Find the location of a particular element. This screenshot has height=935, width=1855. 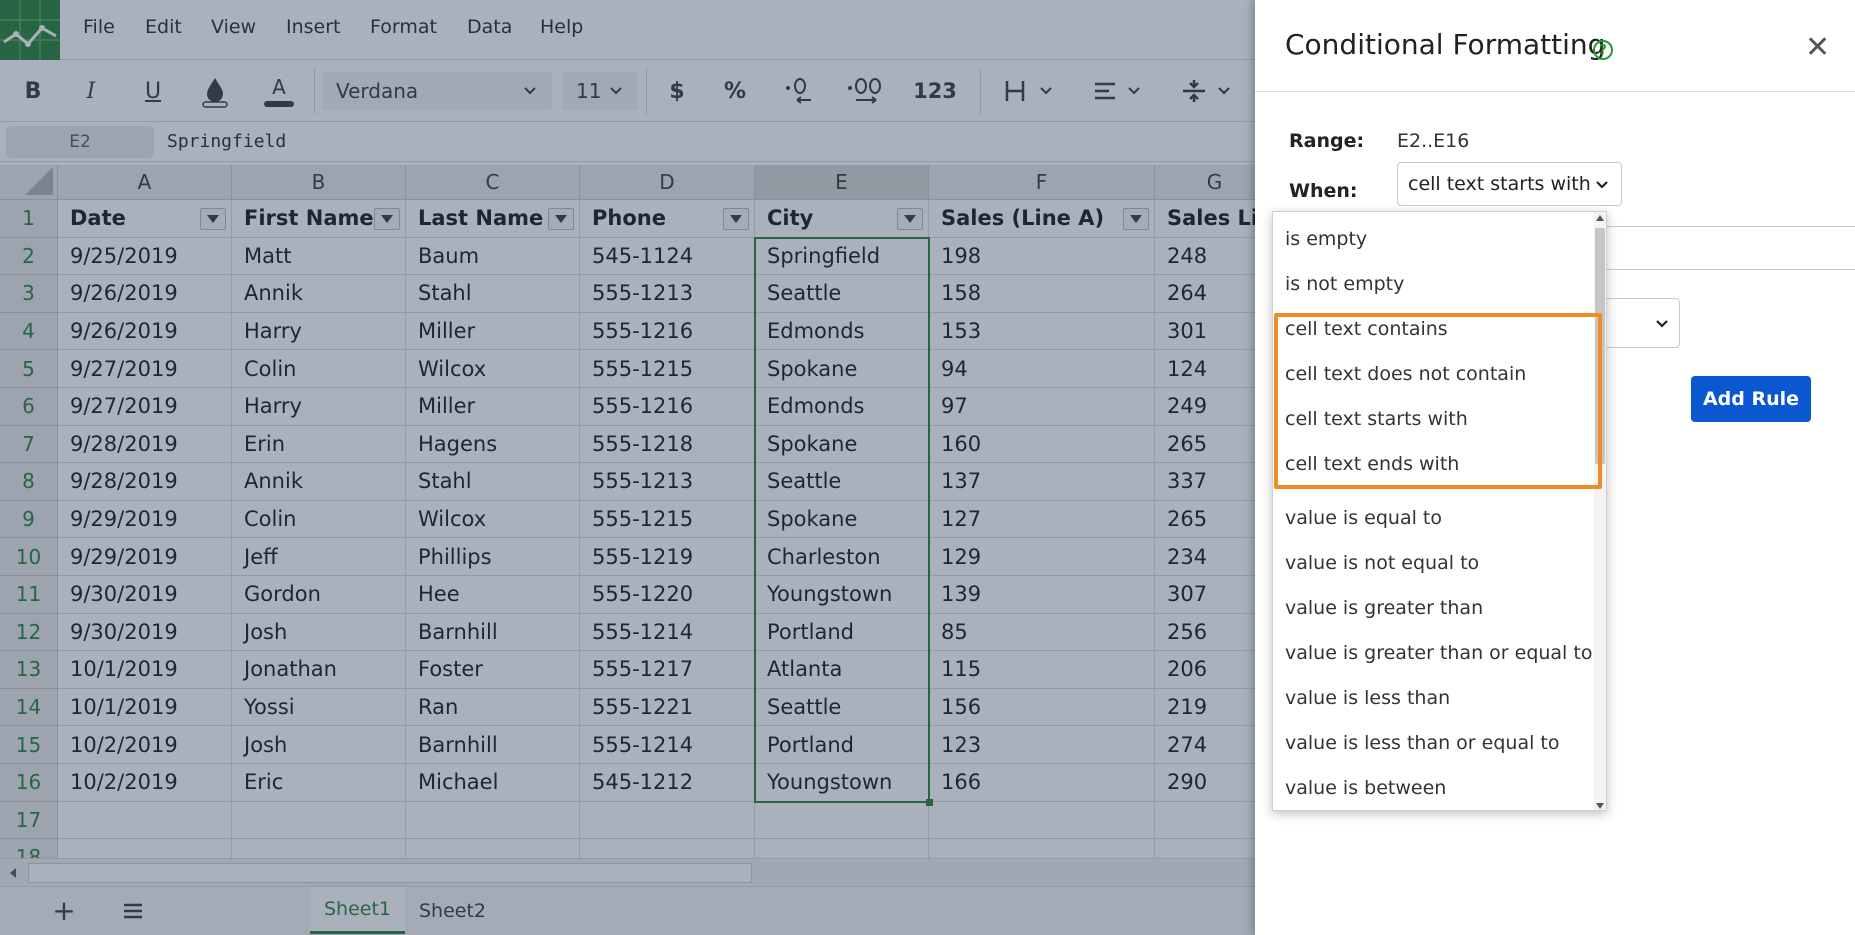

dropdown-option: is empty is located at coordinates (1326, 239).